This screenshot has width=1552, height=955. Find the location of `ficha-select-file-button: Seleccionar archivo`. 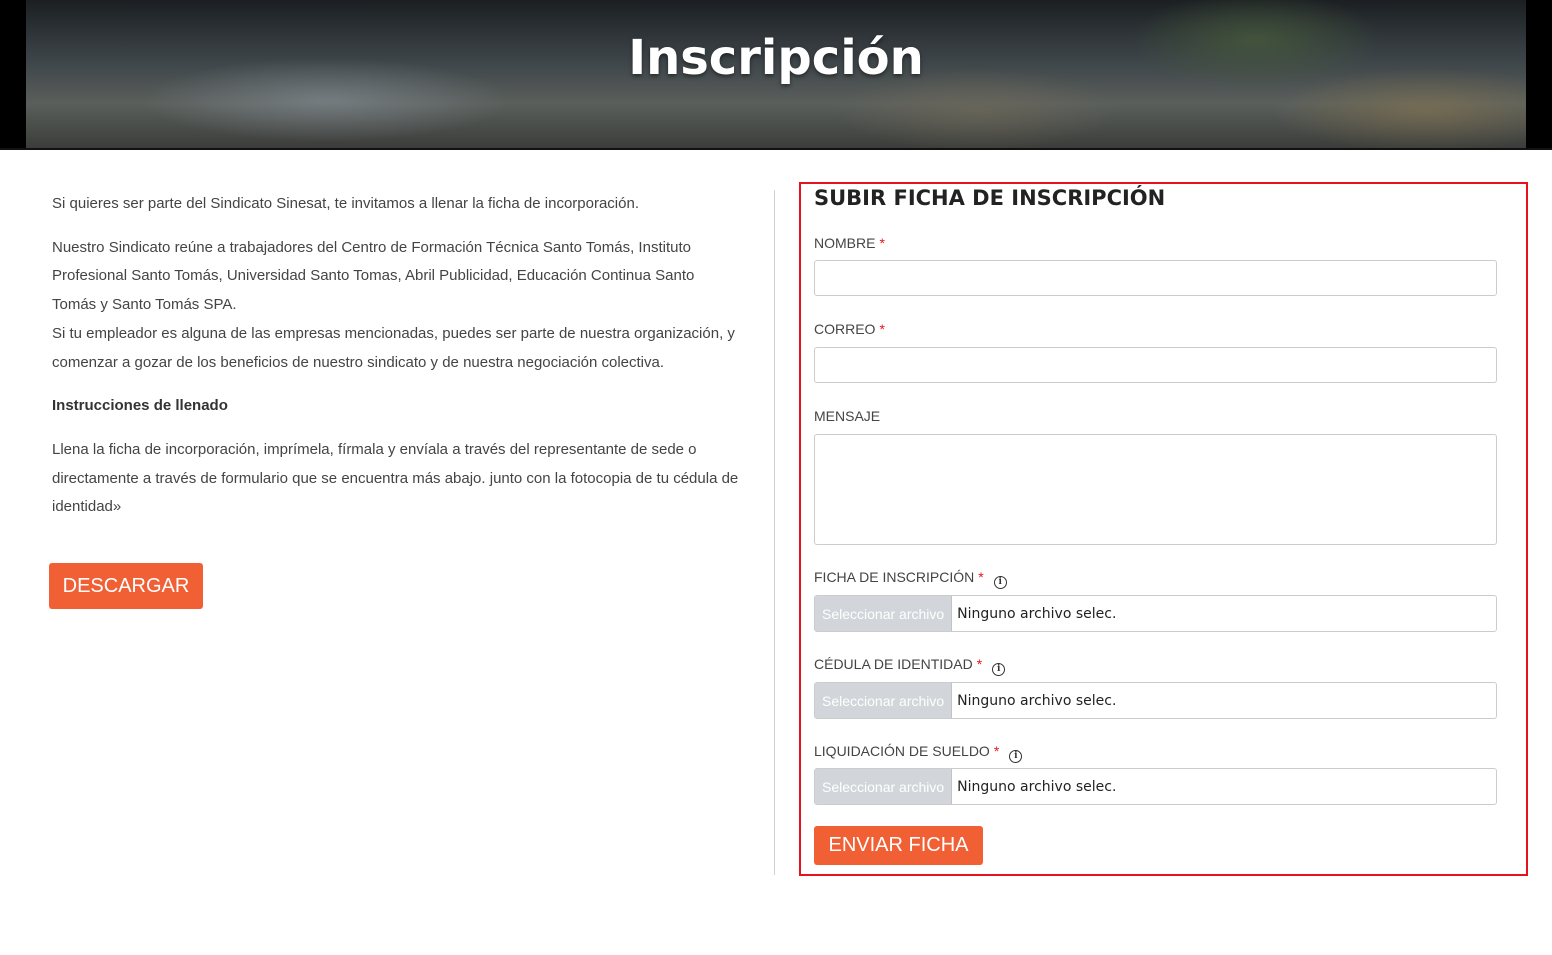

ficha-select-file-button: Seleccionar archivo is located at coordinates (884, 613).